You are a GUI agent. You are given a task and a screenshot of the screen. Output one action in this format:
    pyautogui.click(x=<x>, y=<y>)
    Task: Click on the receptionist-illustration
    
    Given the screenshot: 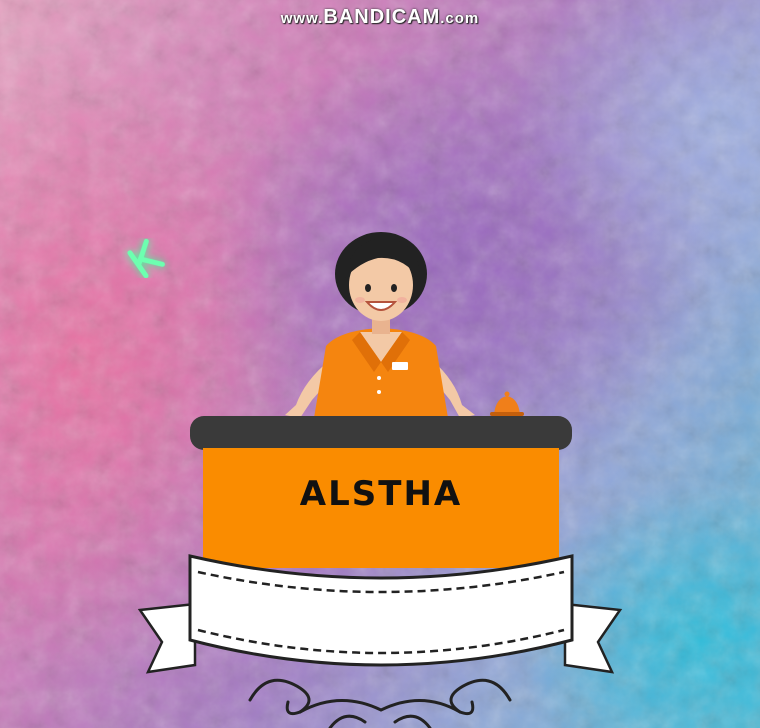 What is the action you would take?
    pyautogui.click(x=380, y=325)
    